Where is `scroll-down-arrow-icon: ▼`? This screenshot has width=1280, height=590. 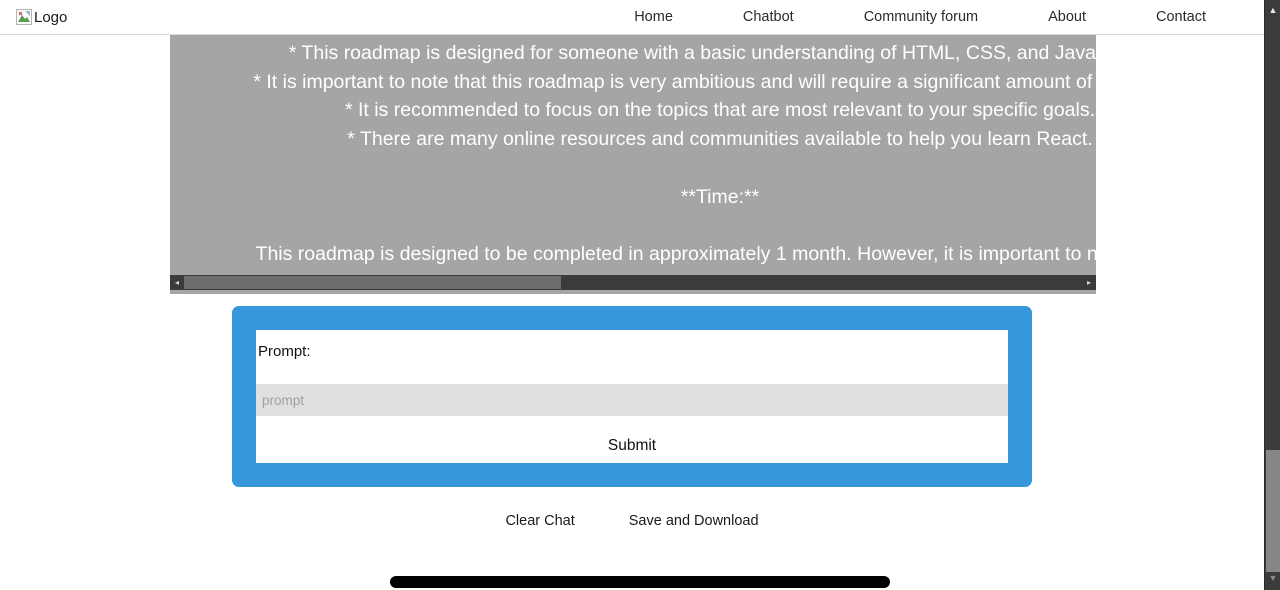 scroll-down-arrow-icon: ▼ is located at coordinates (1272, 578).